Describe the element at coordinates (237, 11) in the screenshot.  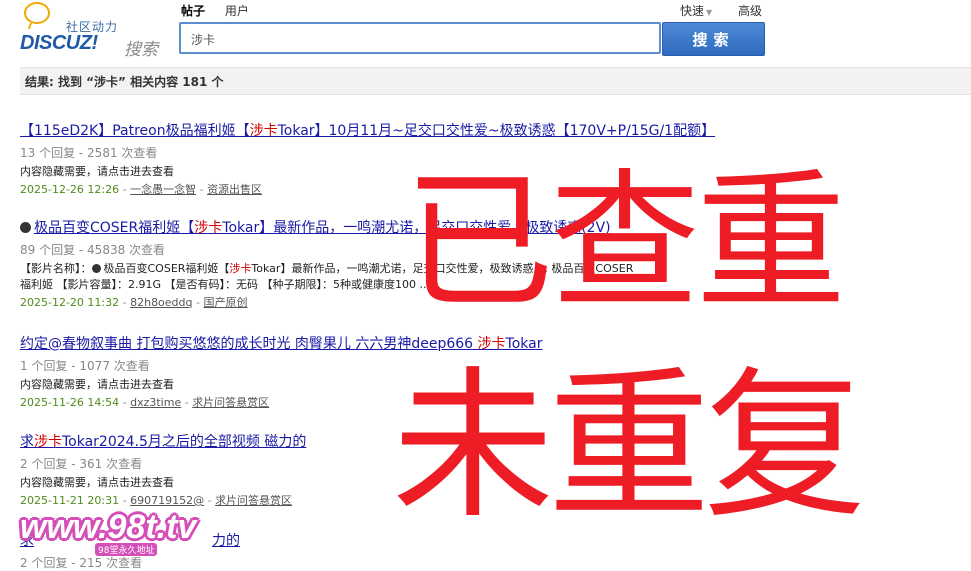
I see `tab-users: 用户` at that location.